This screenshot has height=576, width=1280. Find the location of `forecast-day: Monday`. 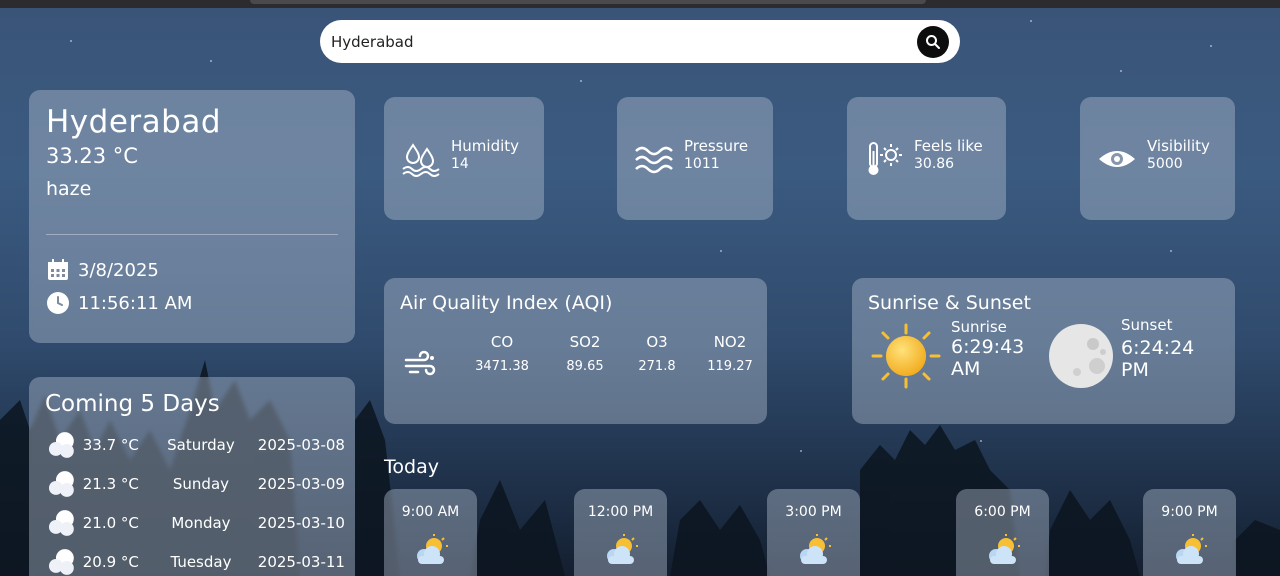

forecast-day: Monday is located at coordinates (201, 523).